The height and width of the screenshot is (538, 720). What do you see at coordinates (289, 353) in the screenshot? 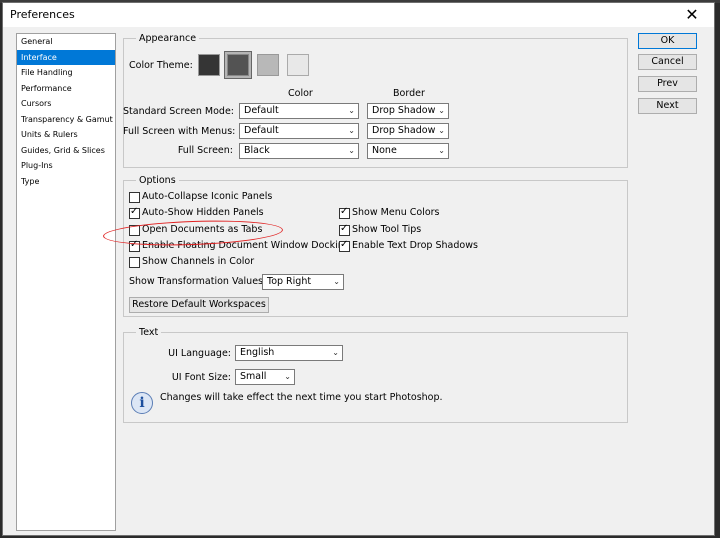
I see `ui-language-select: English ⌄` at bounding box center [289, 353].